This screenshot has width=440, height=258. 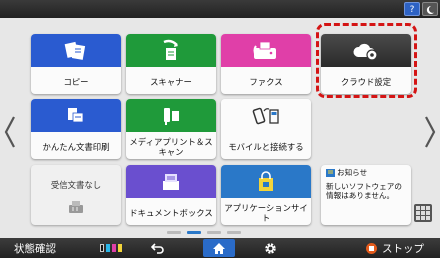 I want to click on tile-label: ファクス, so click(x=266, y=81).